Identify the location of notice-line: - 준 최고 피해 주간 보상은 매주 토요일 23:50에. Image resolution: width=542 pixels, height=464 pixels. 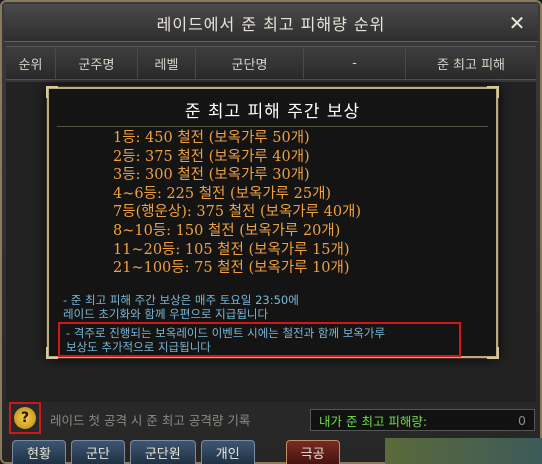
(181, 300).